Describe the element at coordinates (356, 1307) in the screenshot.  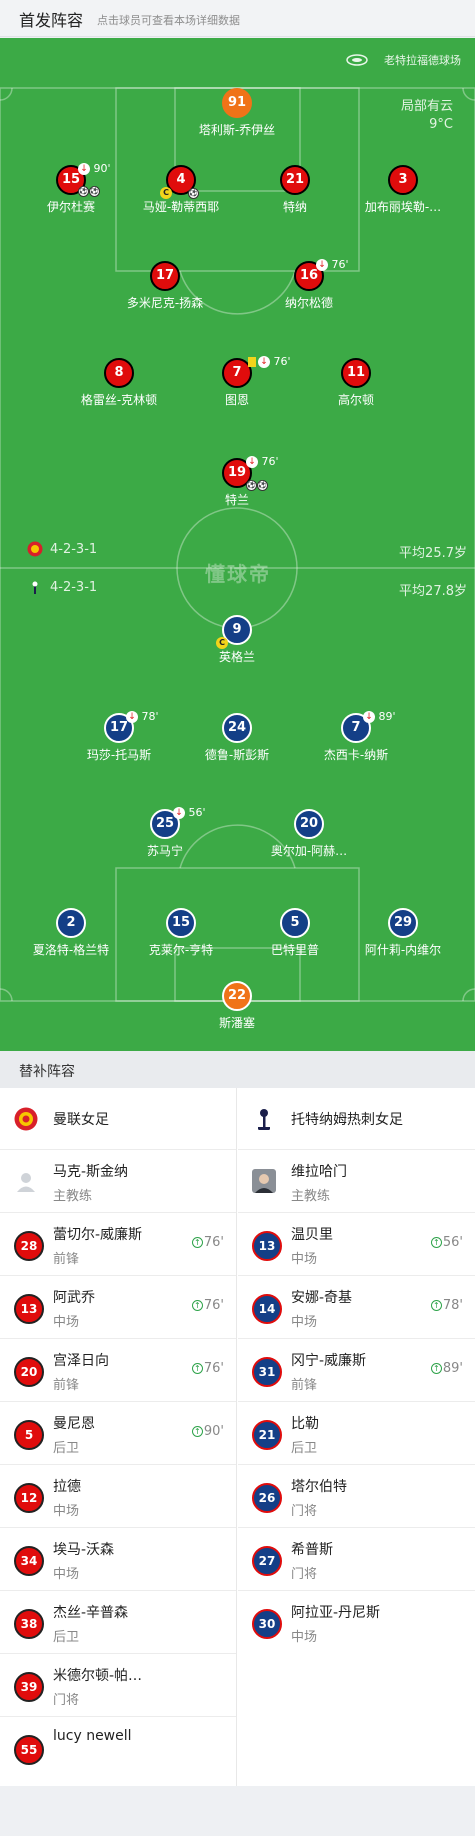
I see `sub-player-row: 14 安娜-奇基 中场 ↑ 78'` at that location.